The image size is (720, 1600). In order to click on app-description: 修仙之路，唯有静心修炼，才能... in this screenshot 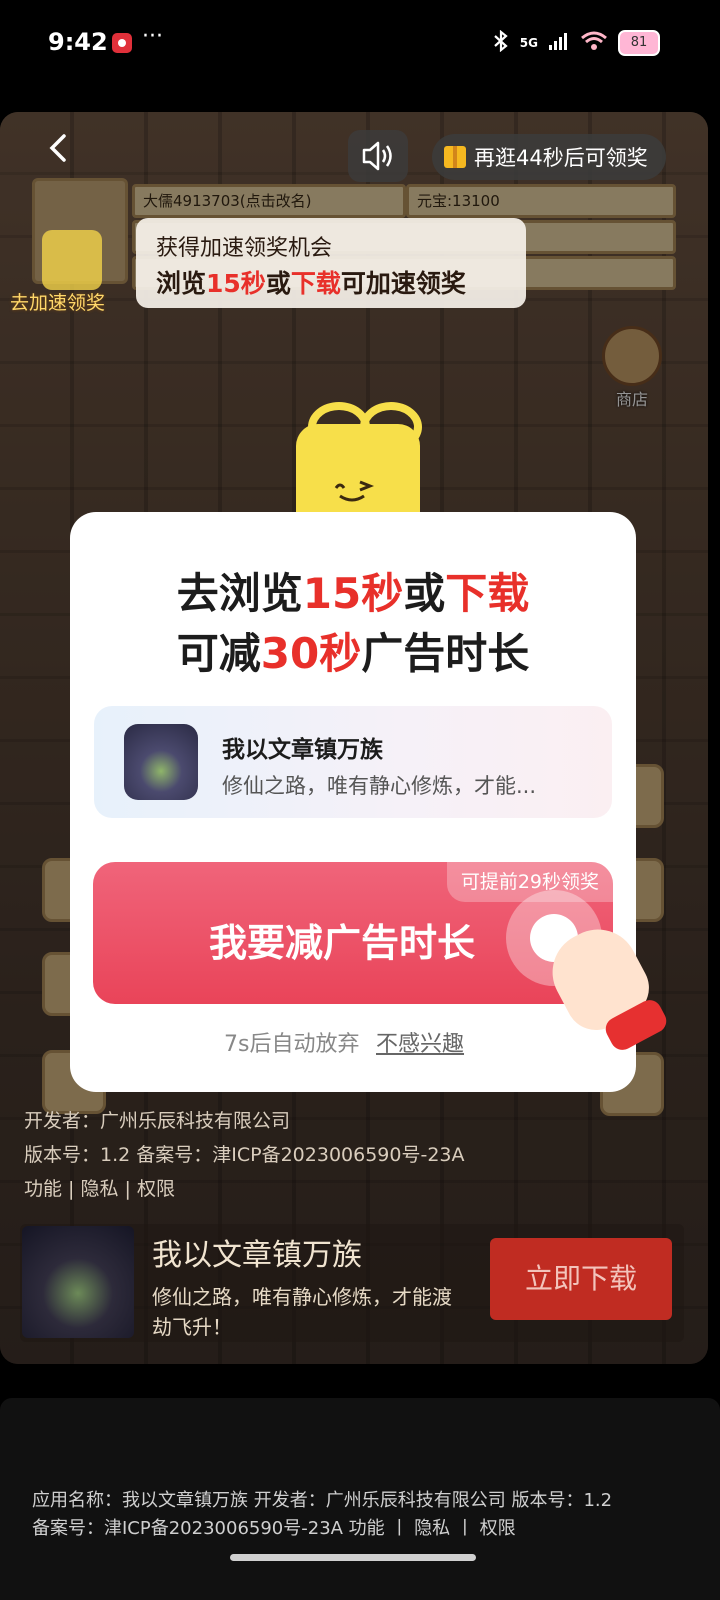, I will do `click(379, 786)`.